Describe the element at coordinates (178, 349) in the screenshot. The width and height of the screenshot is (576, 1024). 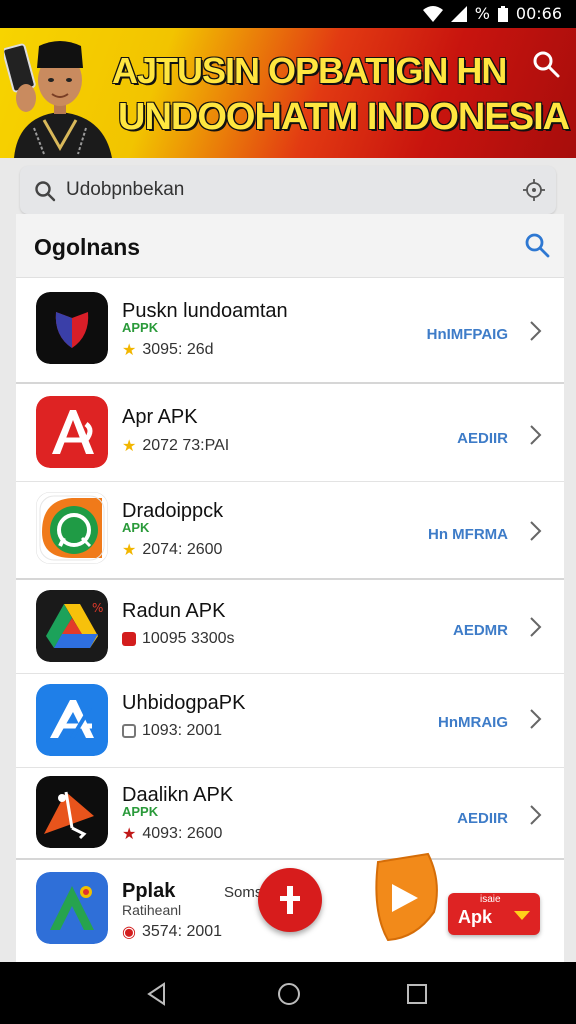
I see `app-meta-text: 3095: 26d` at that location.